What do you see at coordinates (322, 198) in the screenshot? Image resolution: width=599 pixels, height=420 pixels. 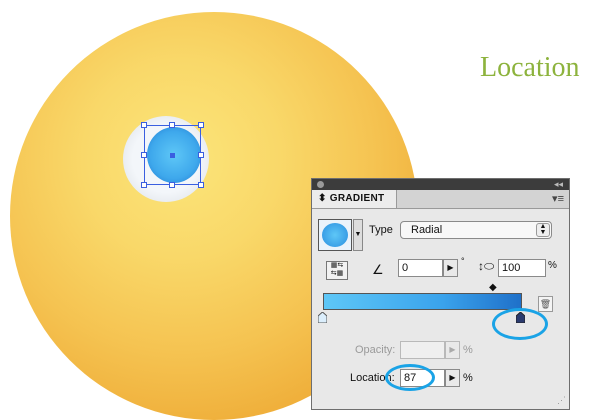 I see `expand-collapse-icon: ⬍` at bounding box center [322, 198].